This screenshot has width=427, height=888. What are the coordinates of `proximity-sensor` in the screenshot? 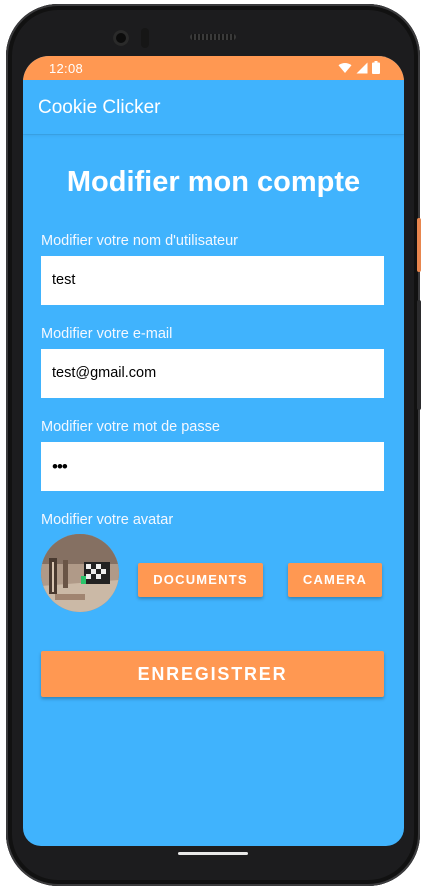 It's located at (145, 38).